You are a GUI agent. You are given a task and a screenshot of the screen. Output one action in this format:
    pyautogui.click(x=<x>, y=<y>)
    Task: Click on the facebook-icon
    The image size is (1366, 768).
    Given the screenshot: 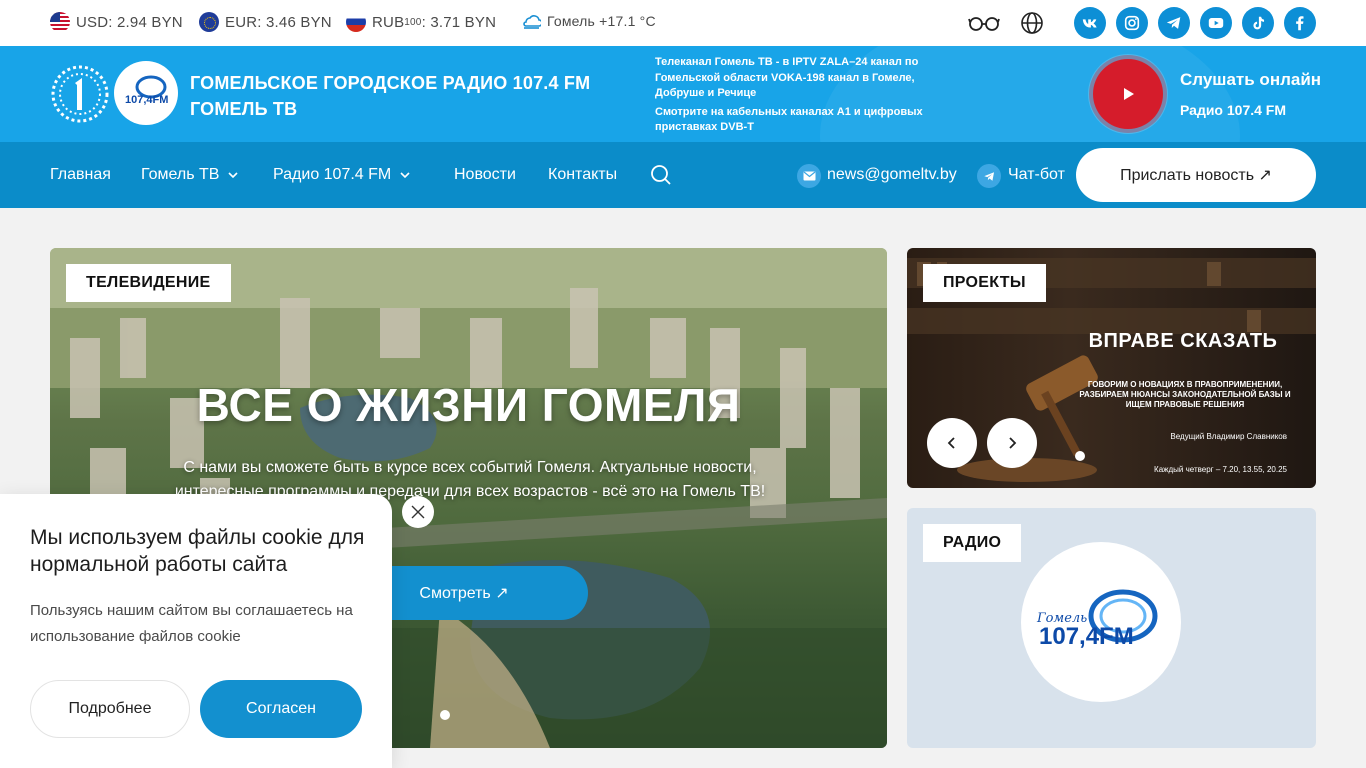 What is the action you would take?
    pyautogui.click(x=1300, y=23)
    